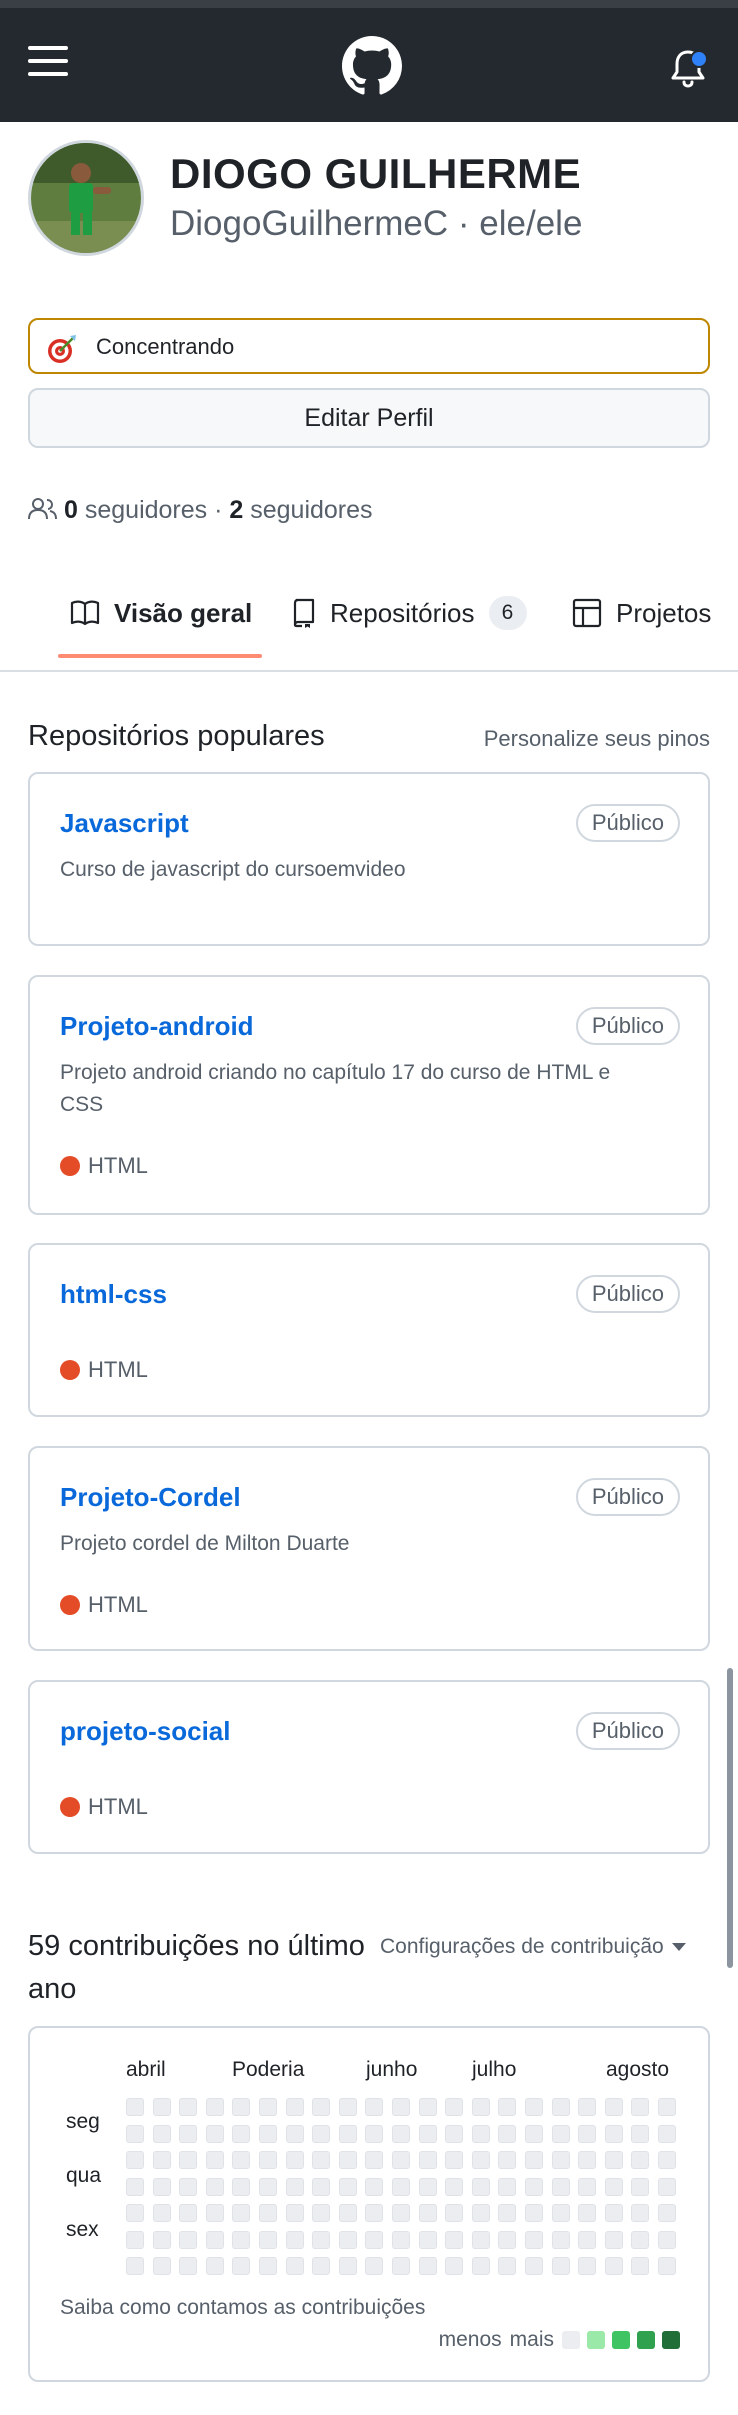 The height and width of the screenshot is (2415, 738). Describe the element at coordinates (372, 66) in the screenshot. I see `github-mark-icon` at that location.